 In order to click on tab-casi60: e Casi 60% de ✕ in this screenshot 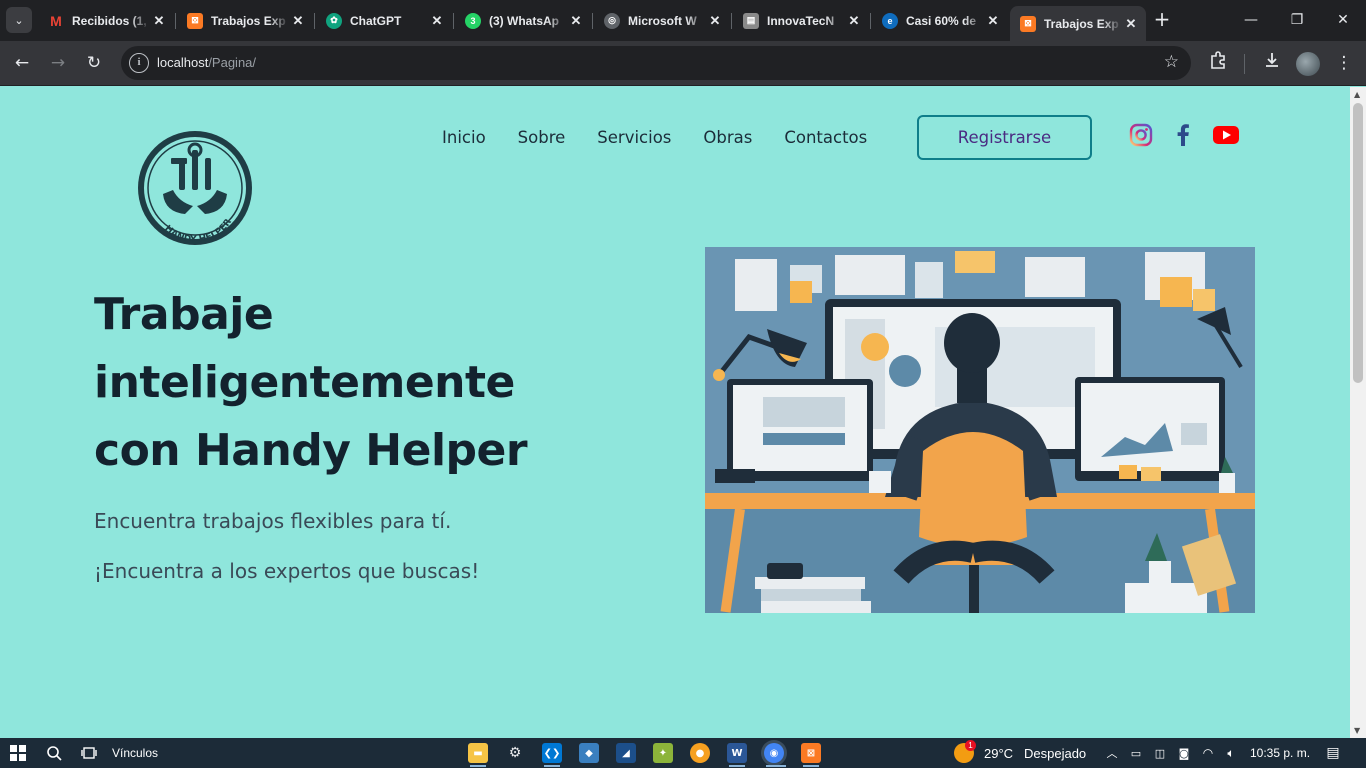, I will do `click(940, 20)`.